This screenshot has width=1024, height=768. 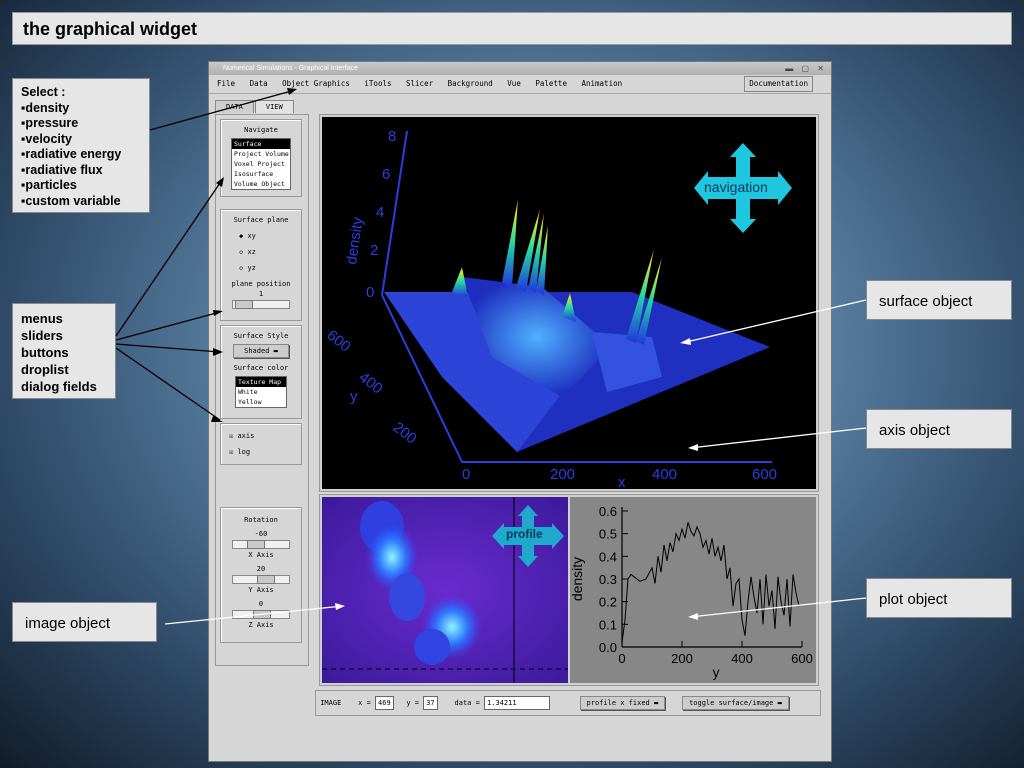 I want to click on radio-label: xz, so click(x=251, y=252).